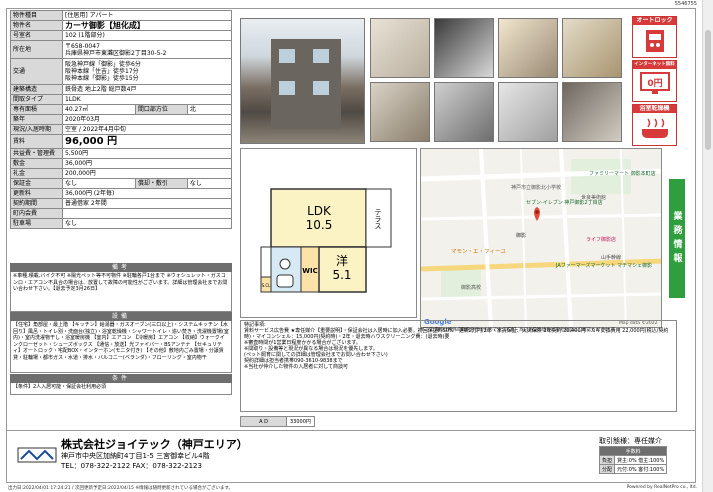  I want to click on amenity-bath-dryer: 浴室乾燥機, so click(654, 125).